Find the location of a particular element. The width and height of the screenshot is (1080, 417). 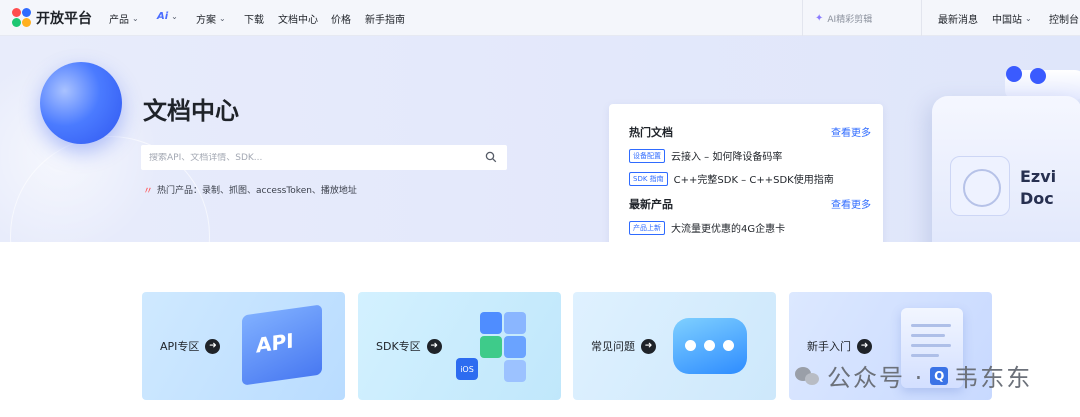

product-tag: 产品上新 is located at coordinates (647, 227).